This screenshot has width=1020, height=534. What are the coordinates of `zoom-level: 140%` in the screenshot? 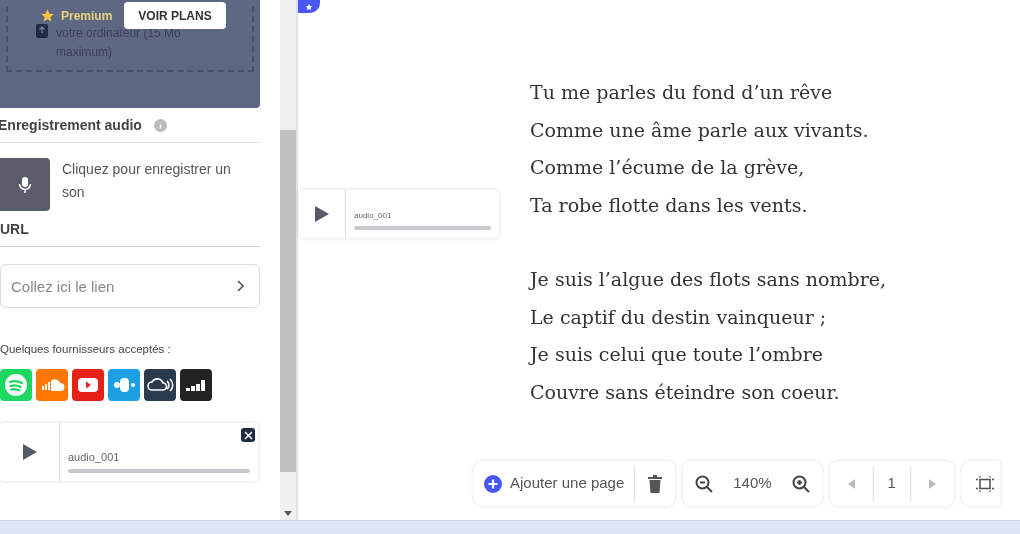 It's located at (752, 483).